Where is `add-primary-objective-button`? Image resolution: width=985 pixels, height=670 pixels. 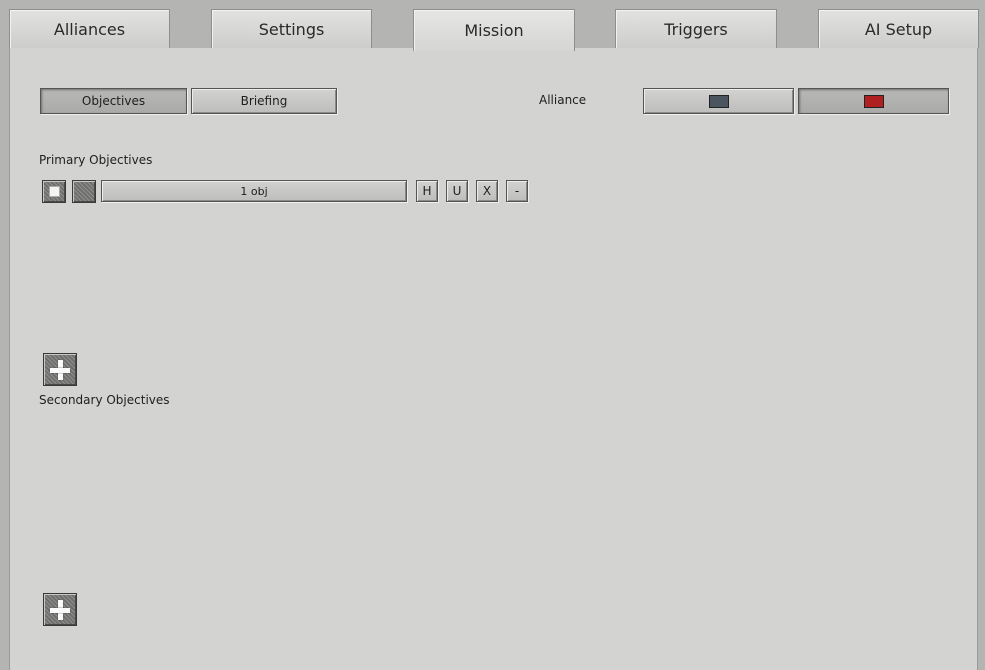
add-primary-objective-button is located at coordinates (60, 369).